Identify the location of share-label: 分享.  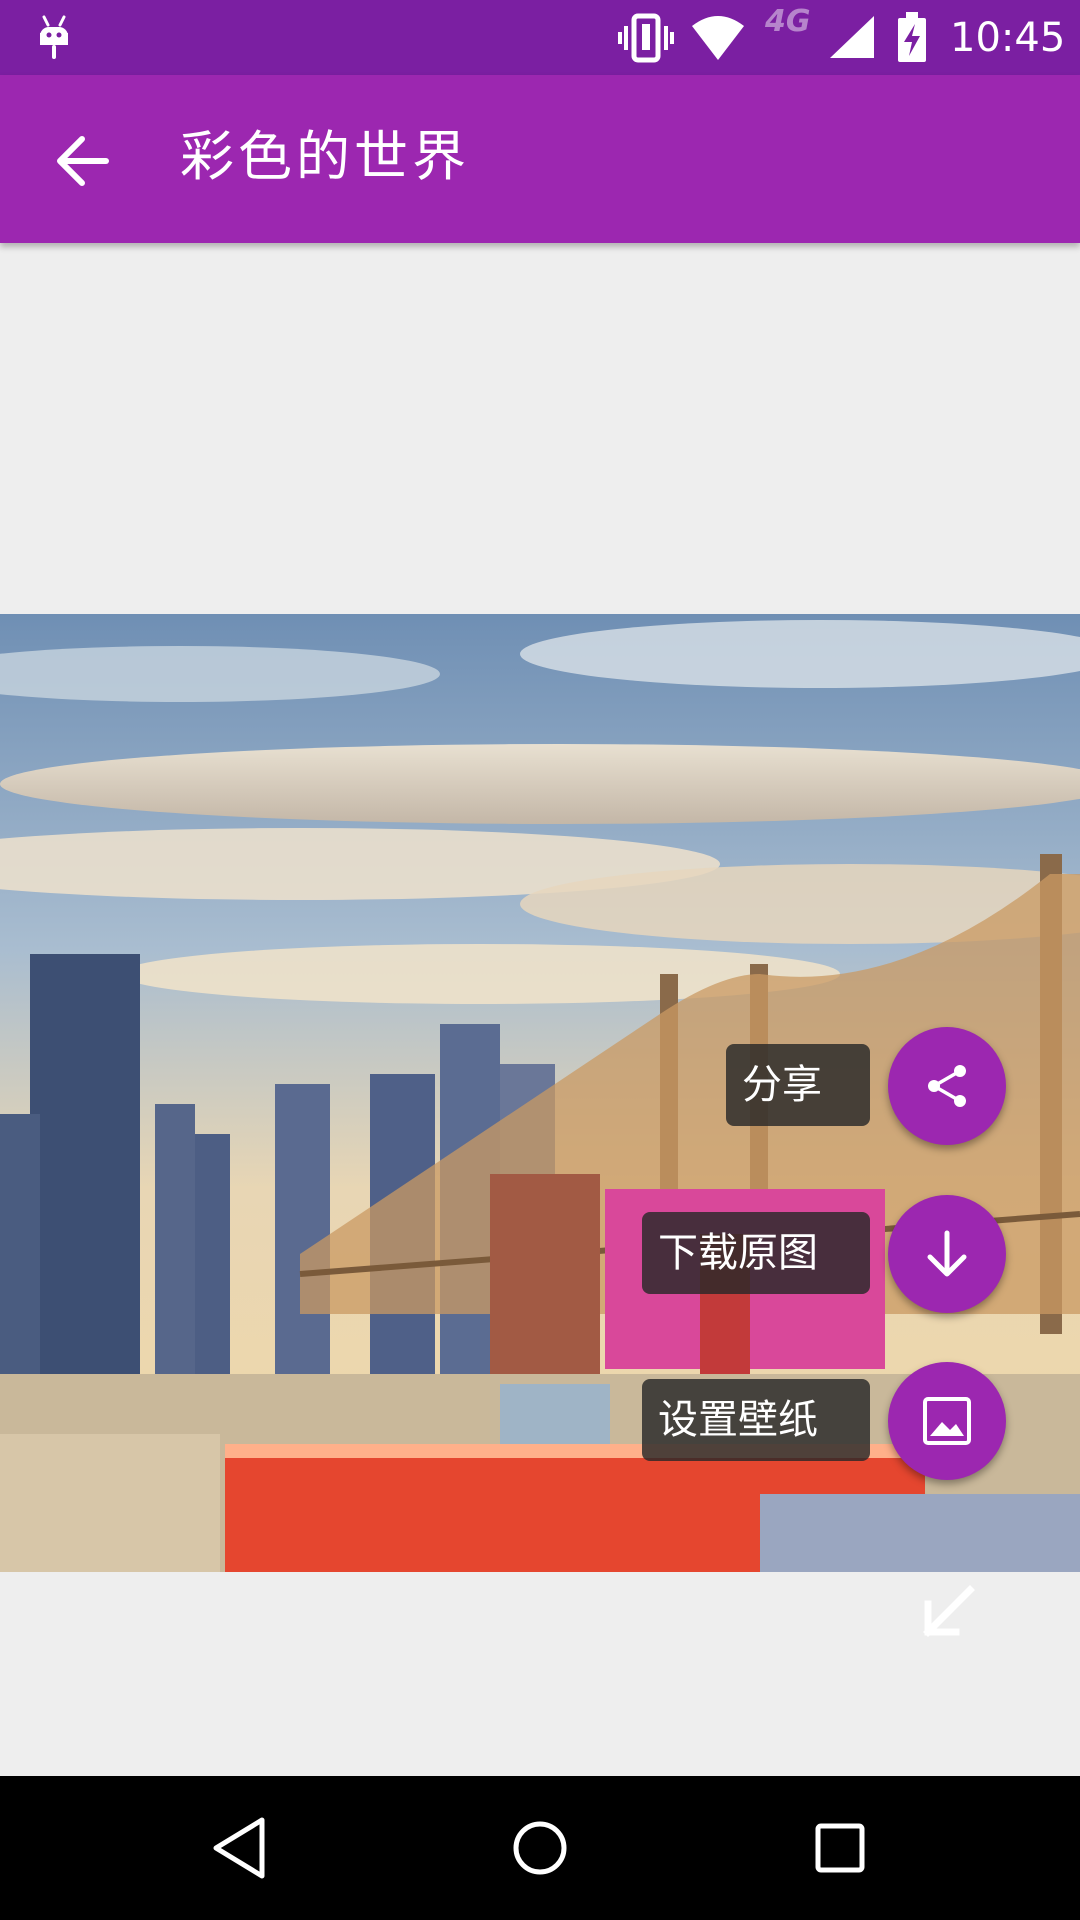
(798, 1085).